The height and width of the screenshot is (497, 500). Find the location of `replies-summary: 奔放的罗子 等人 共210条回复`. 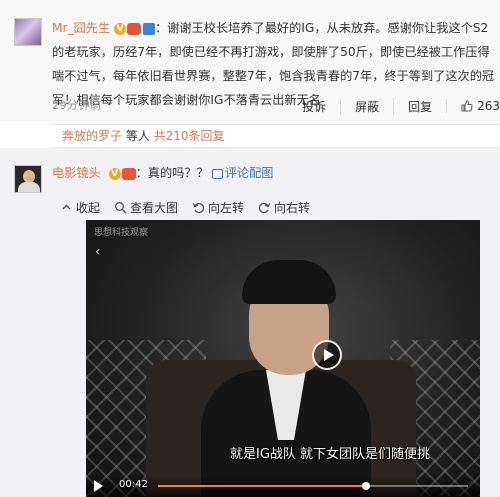

replies-summary: 奔放的罗子 等人 共210条回复 is located at coordinates (276, 136).